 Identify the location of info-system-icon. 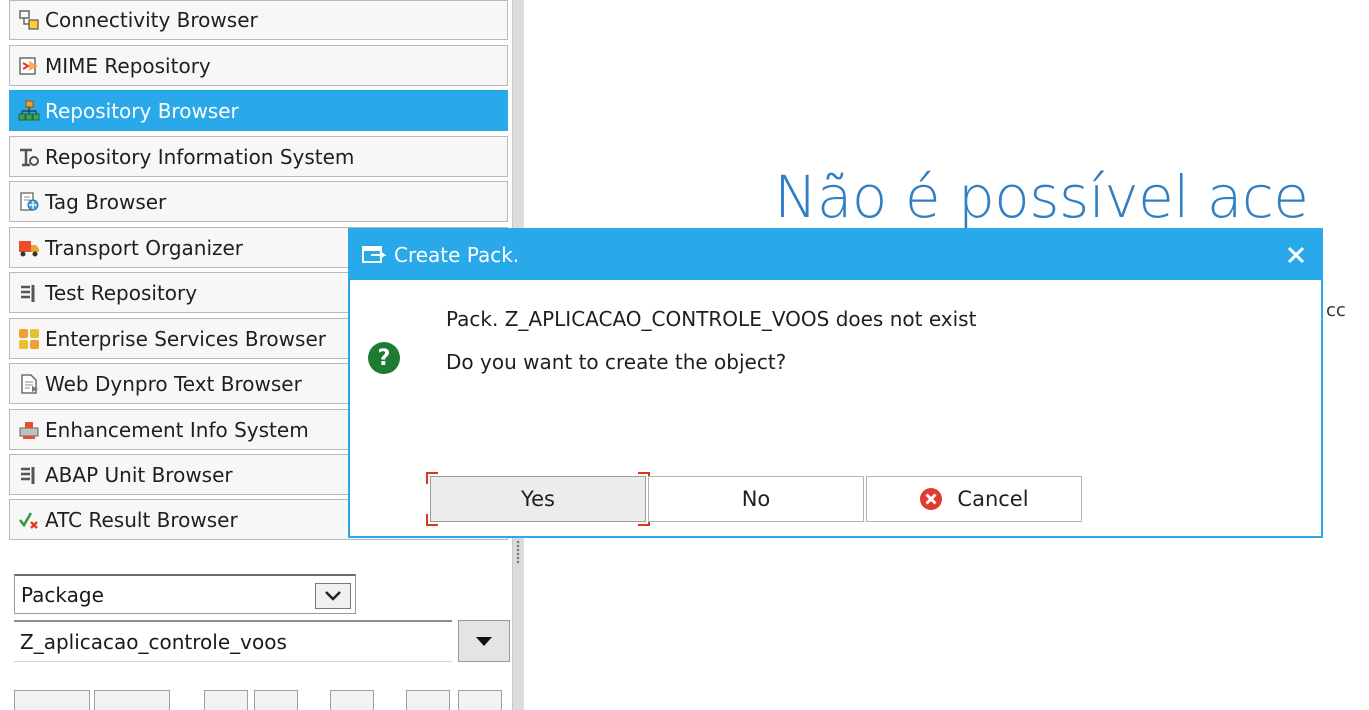
(29, 157).